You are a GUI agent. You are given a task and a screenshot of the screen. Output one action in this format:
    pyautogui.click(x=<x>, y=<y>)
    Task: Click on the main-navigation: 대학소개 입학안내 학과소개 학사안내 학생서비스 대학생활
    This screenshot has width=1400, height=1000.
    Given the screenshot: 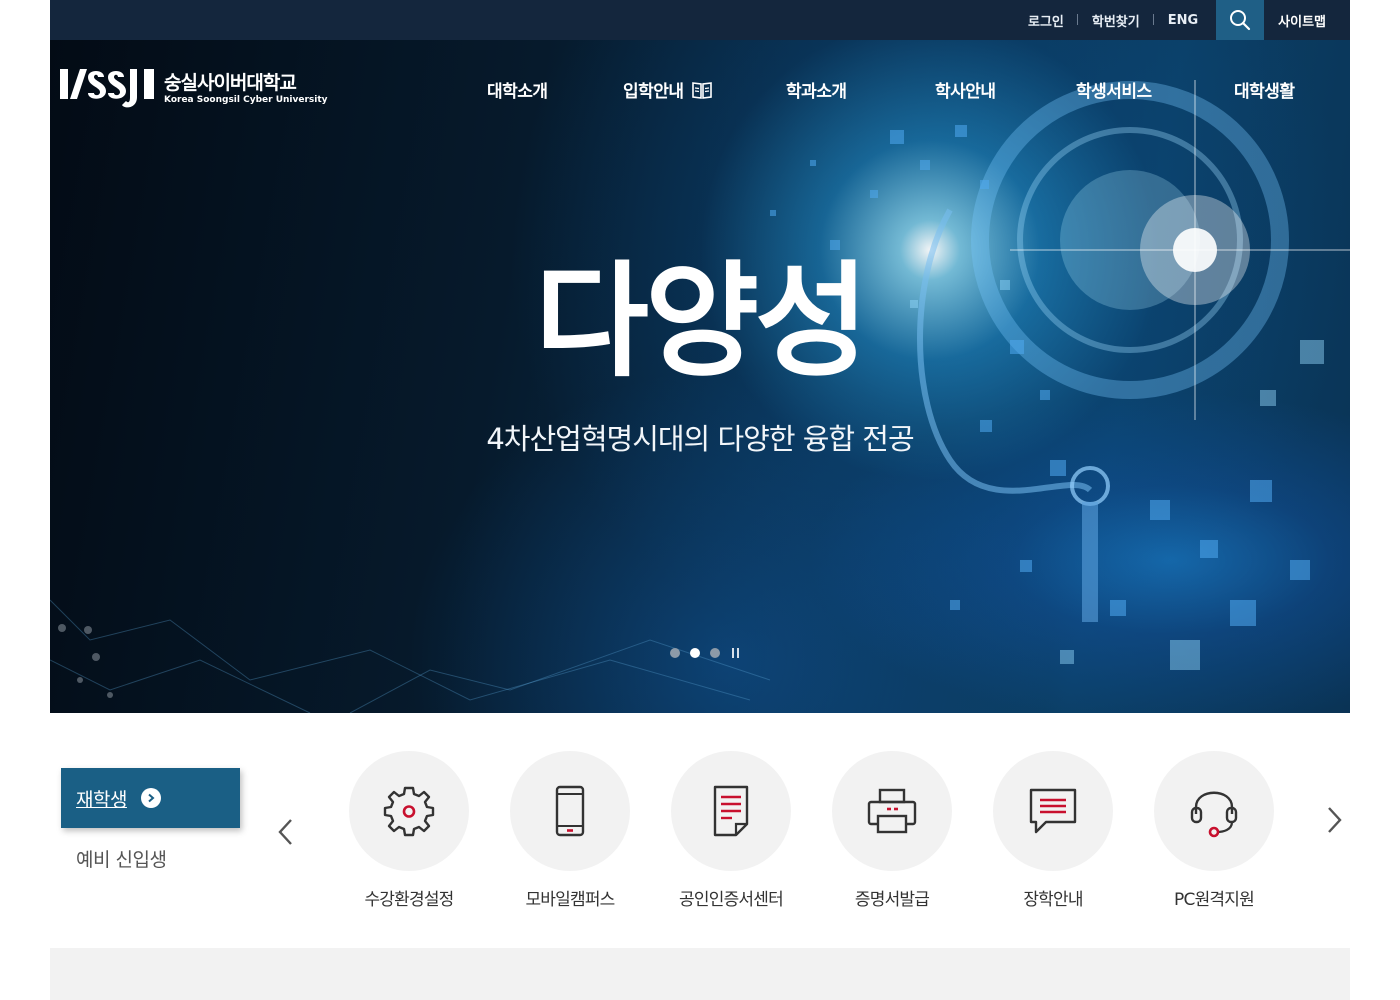 What is the action you would take?
    pyautogui.click(x=700, y=90)
    